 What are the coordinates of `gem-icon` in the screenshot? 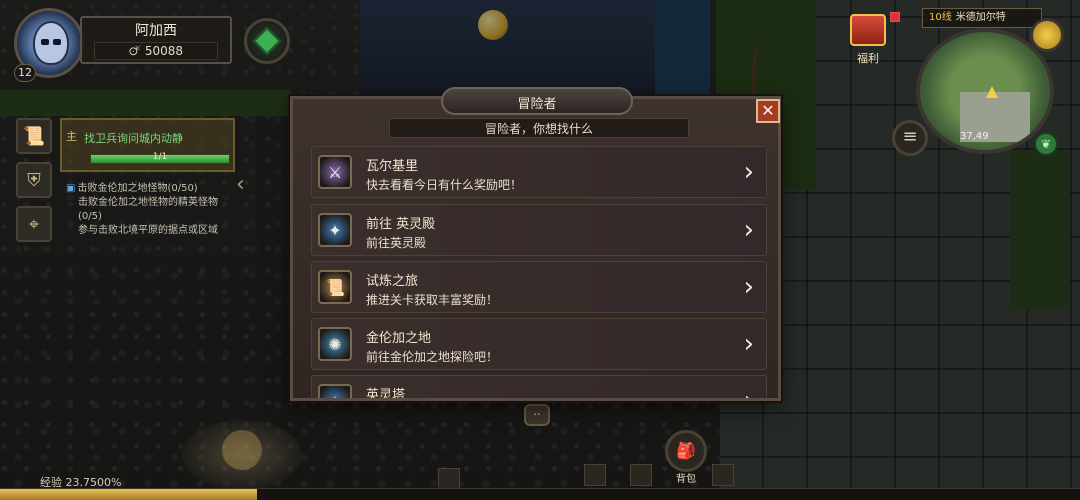 It's located at (267, 41).